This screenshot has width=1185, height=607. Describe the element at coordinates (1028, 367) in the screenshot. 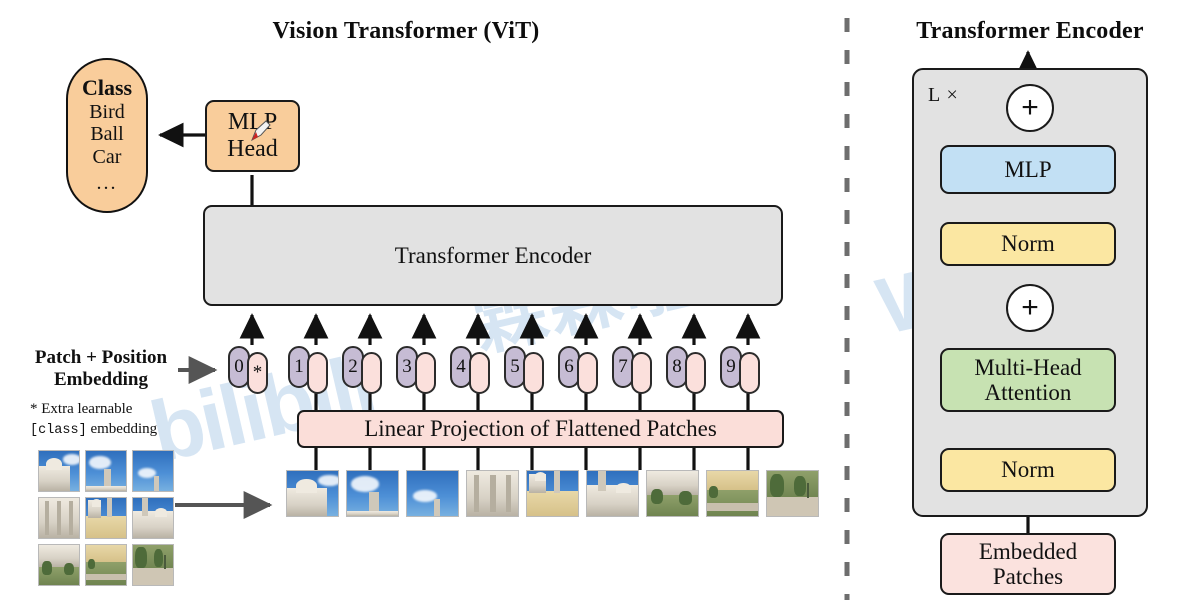

I see `attention-line1: Multi-Head` at that location.